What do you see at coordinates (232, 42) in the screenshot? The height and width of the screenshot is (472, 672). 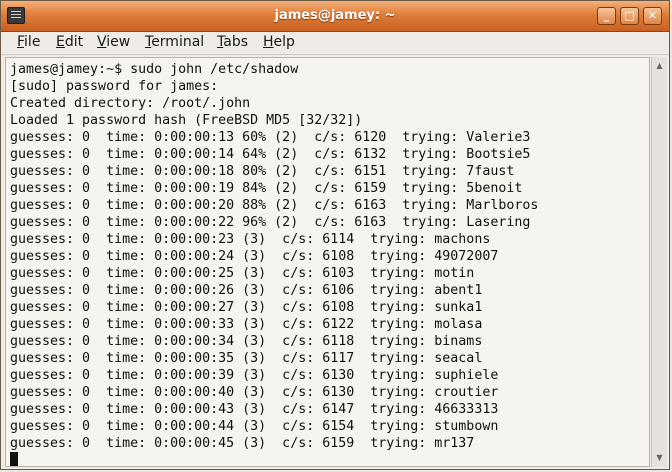 I see `menu-tabs: Tabs` at bounding box center [232, 42].